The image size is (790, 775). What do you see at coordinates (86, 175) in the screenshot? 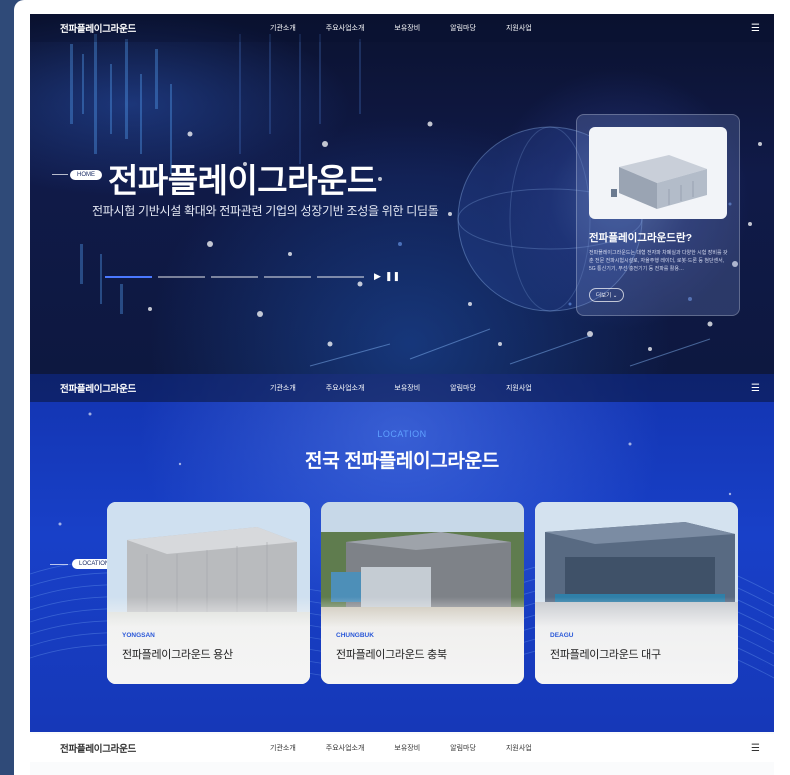
I see `home-badge: HOME` at bounding box center [86, 175].